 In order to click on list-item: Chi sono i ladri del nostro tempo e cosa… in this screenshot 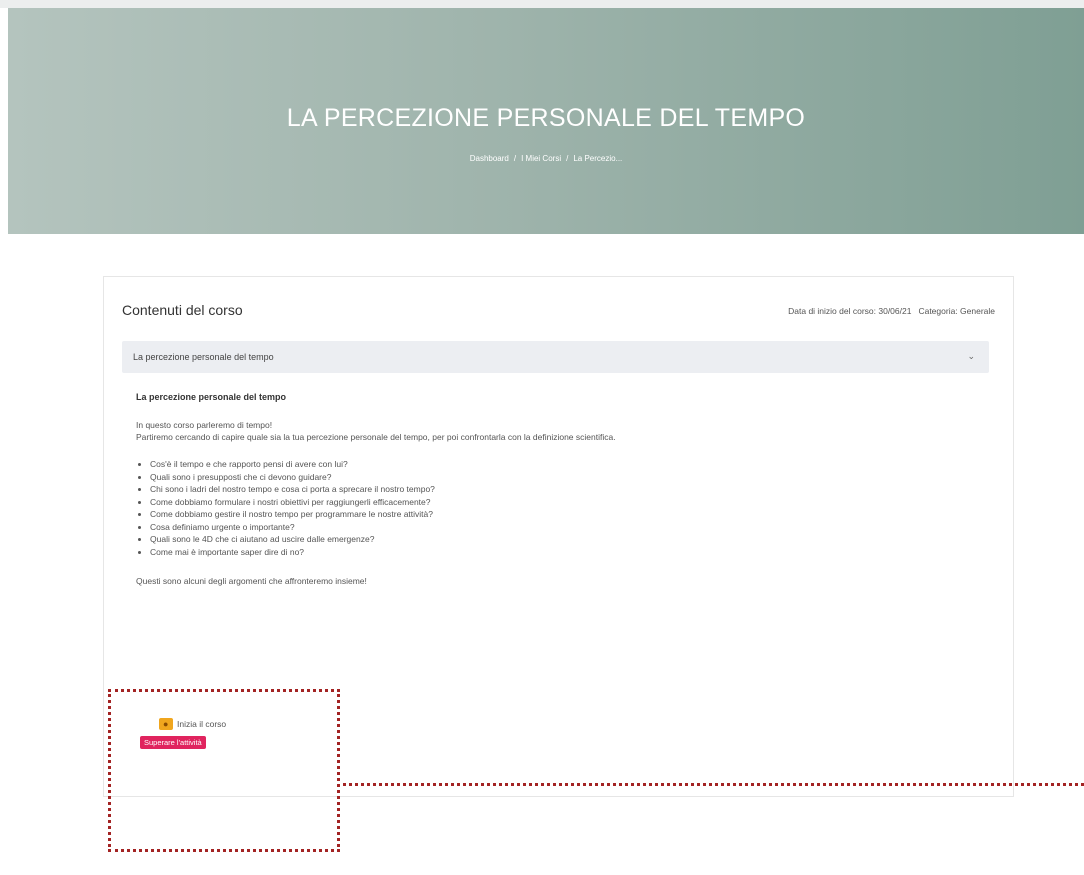, I will do `click(573, 489)`.